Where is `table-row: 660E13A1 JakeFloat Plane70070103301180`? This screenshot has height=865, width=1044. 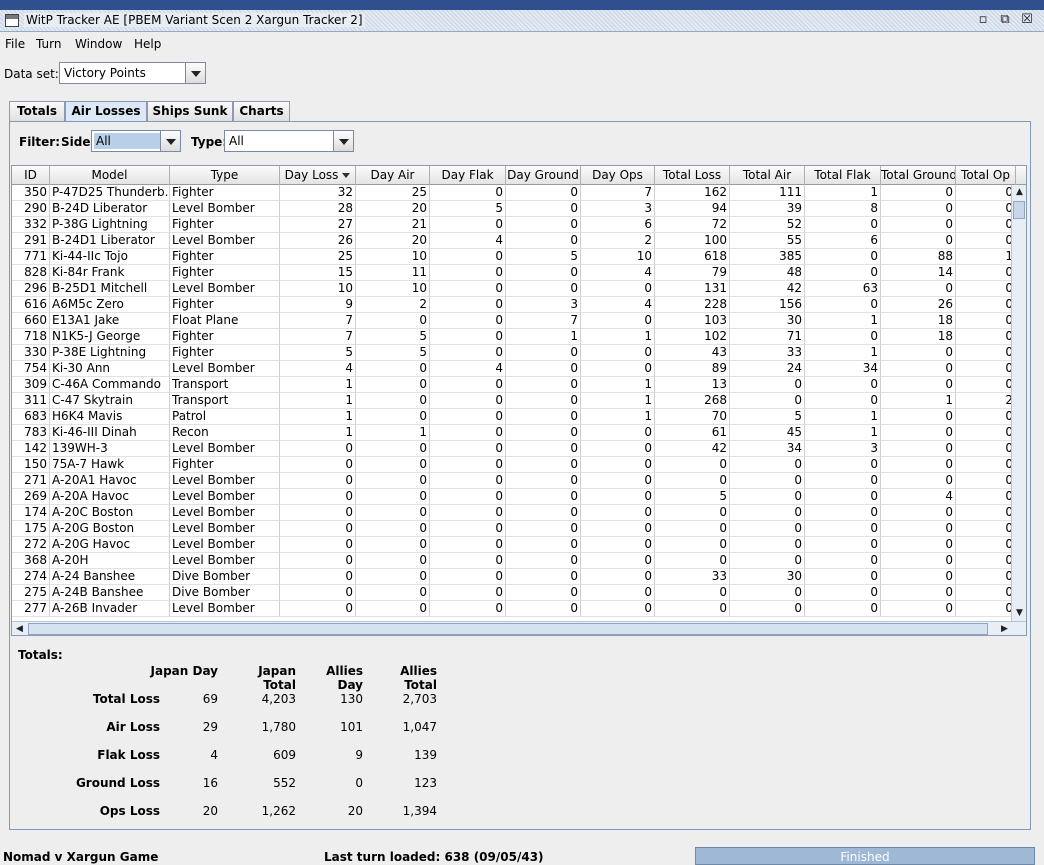
table-row: 660E13A1 JakeFloat Plane70070103301180 is located at coordinates (512, 321).